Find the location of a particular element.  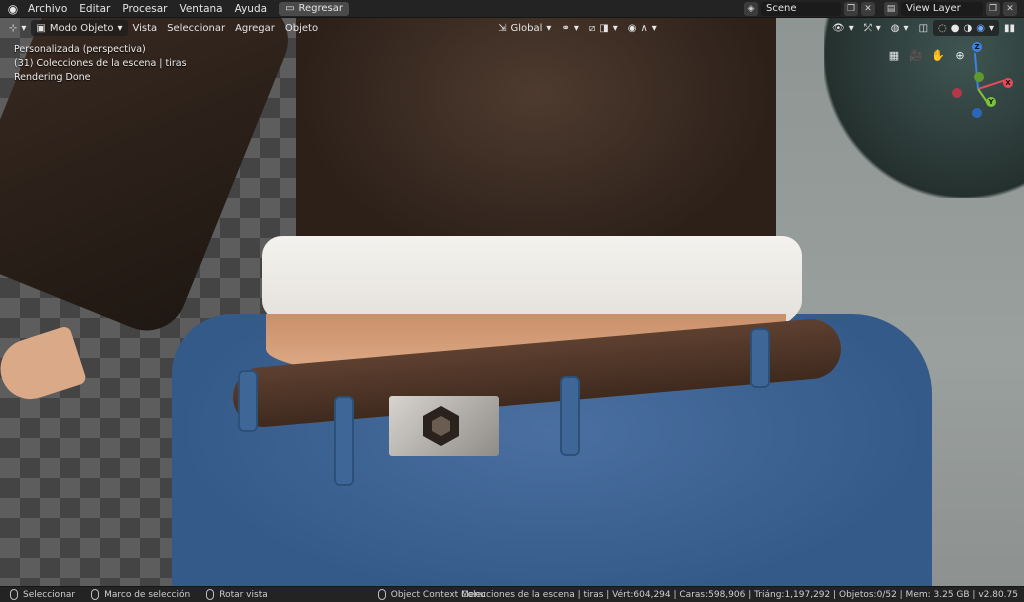

material-shading-icon: ◑ is located at coordinates (967, 28).